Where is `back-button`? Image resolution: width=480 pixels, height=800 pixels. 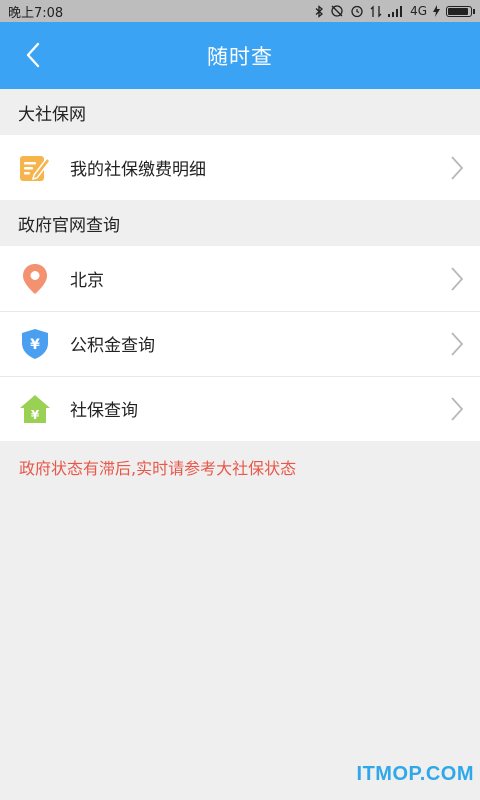
back-button is located at coordinates (33, 55).